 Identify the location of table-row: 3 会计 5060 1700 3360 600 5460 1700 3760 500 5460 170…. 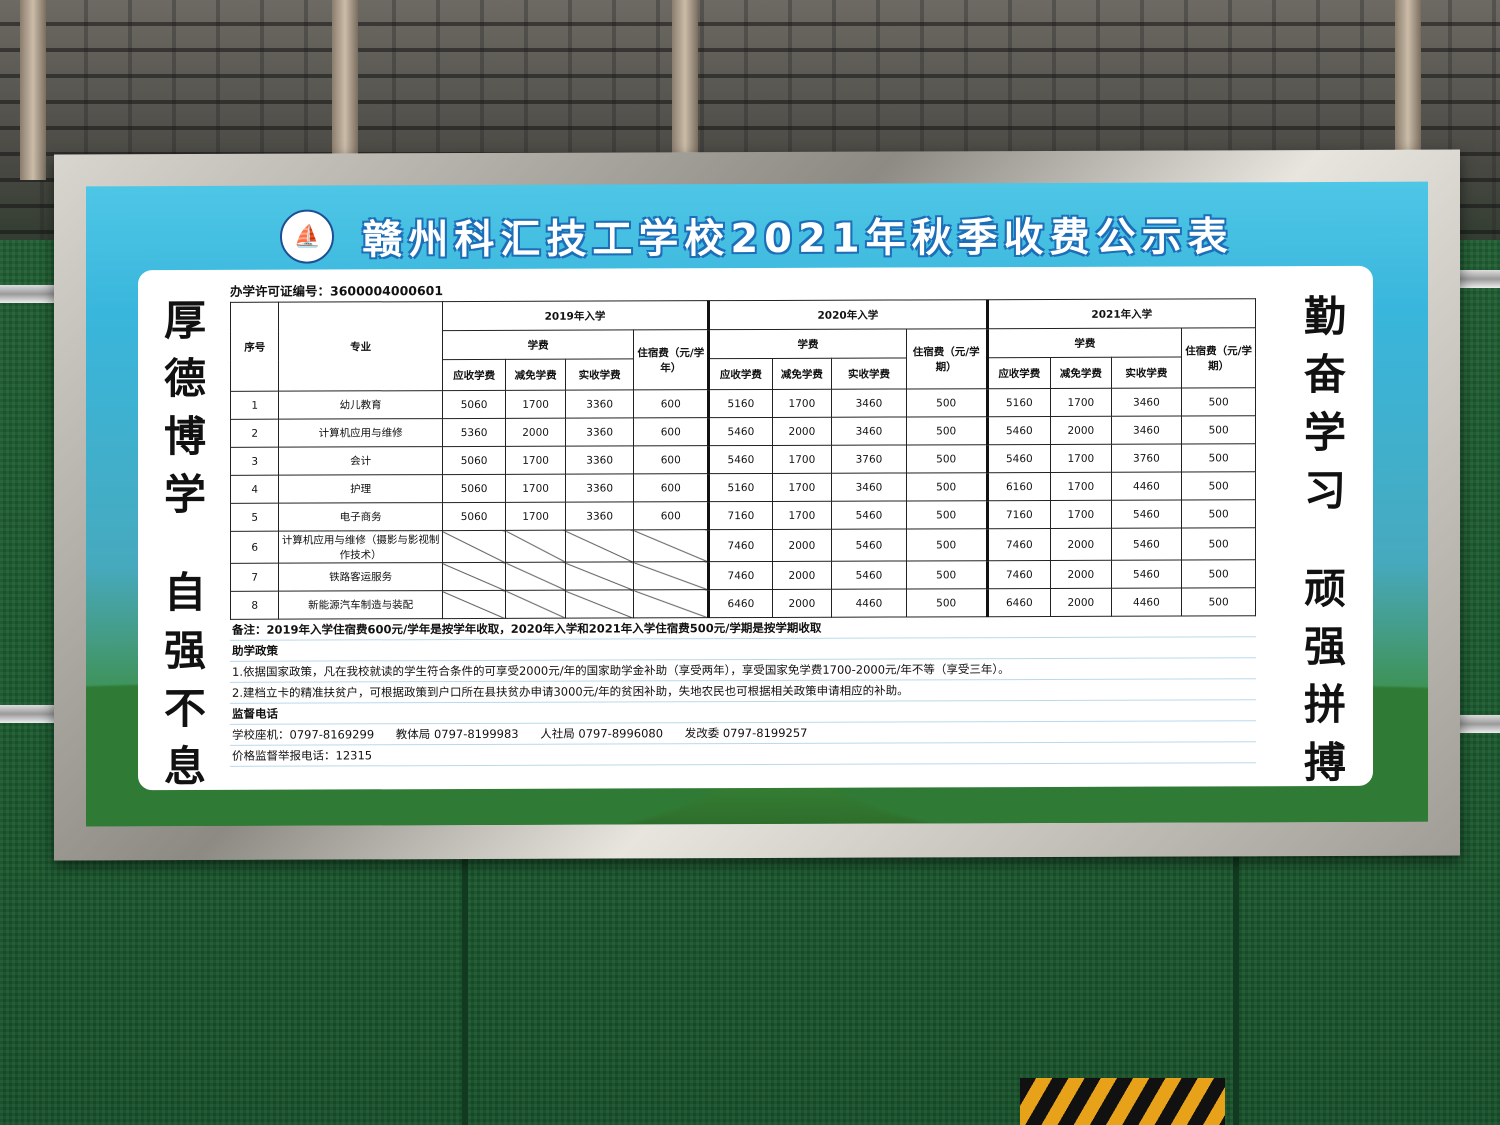
(743, 459).